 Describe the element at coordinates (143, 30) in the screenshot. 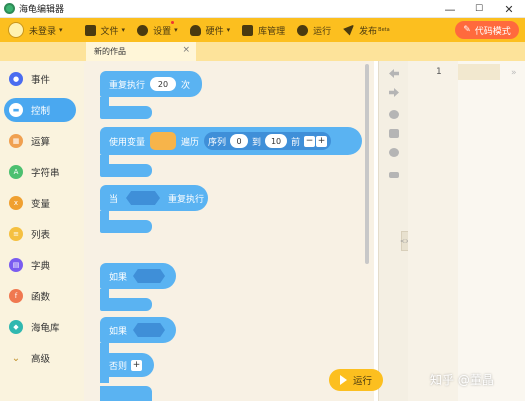

I see `gear-icon` at that location.